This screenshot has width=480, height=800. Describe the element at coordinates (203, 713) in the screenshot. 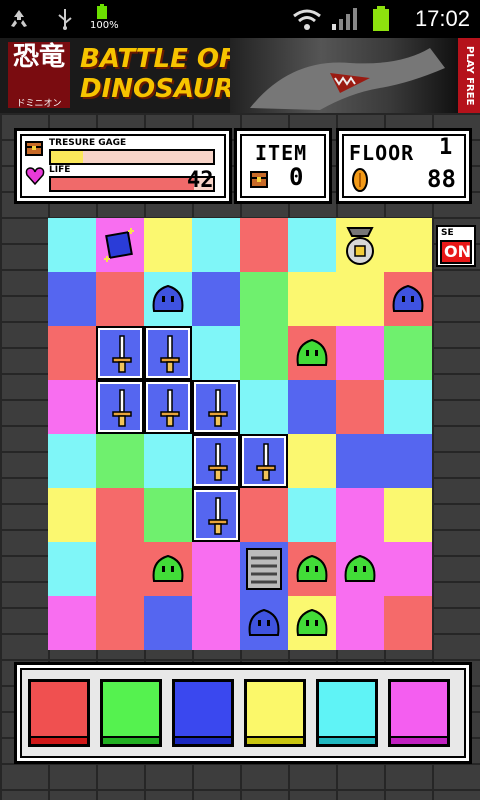

I see `color-button-blue` at that location.